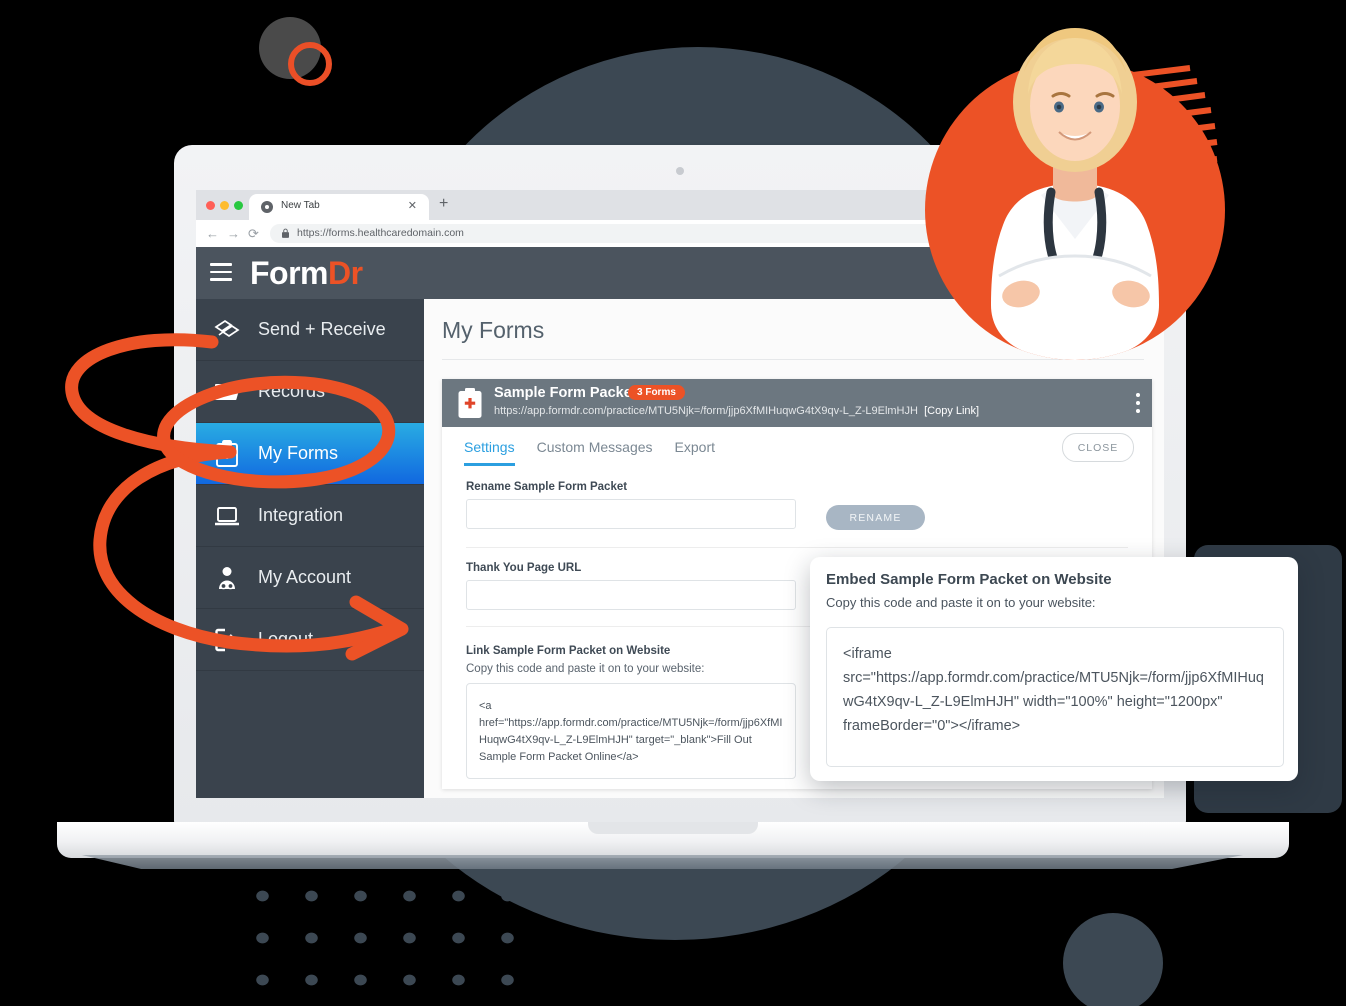 Image resolution: width=1346 pixels, height=1006 pixels. Describe the element at coordinates (267, 207) in the screenshot. I see `chrome-icon` at that location.